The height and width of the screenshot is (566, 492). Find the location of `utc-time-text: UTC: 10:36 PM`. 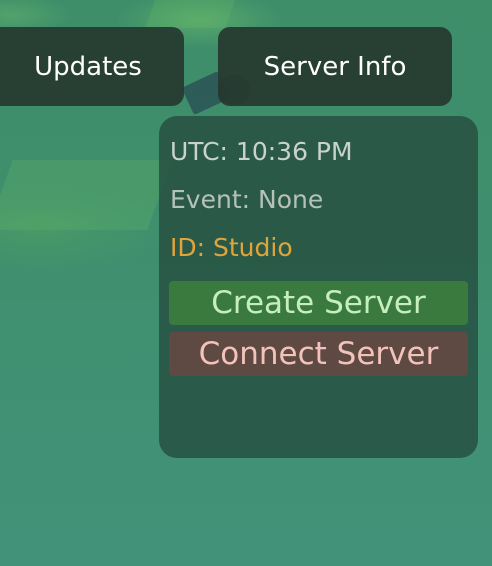

utc-time-text: UTC: 10:36 PM is located at coordinates (261, 151).